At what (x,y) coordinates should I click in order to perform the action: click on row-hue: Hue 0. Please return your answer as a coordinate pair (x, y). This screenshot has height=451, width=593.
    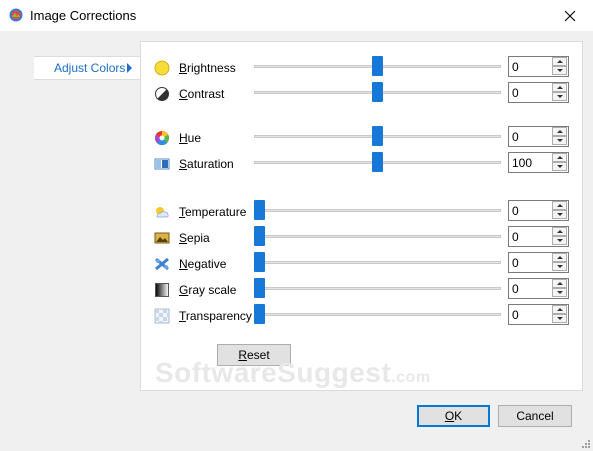
    Looking at the image, I should click on (361, 137).